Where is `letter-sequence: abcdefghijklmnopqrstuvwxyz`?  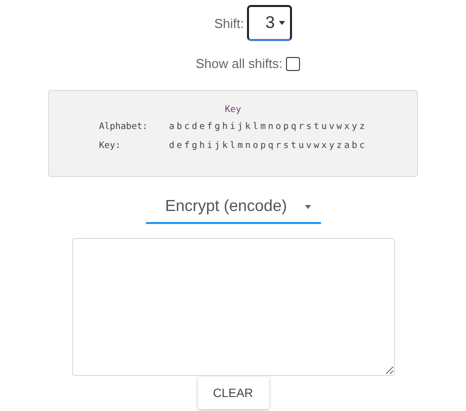 letter-sequence: abcdefghijklmnopqrstuvwxyz is located at coordinates (268, 127).